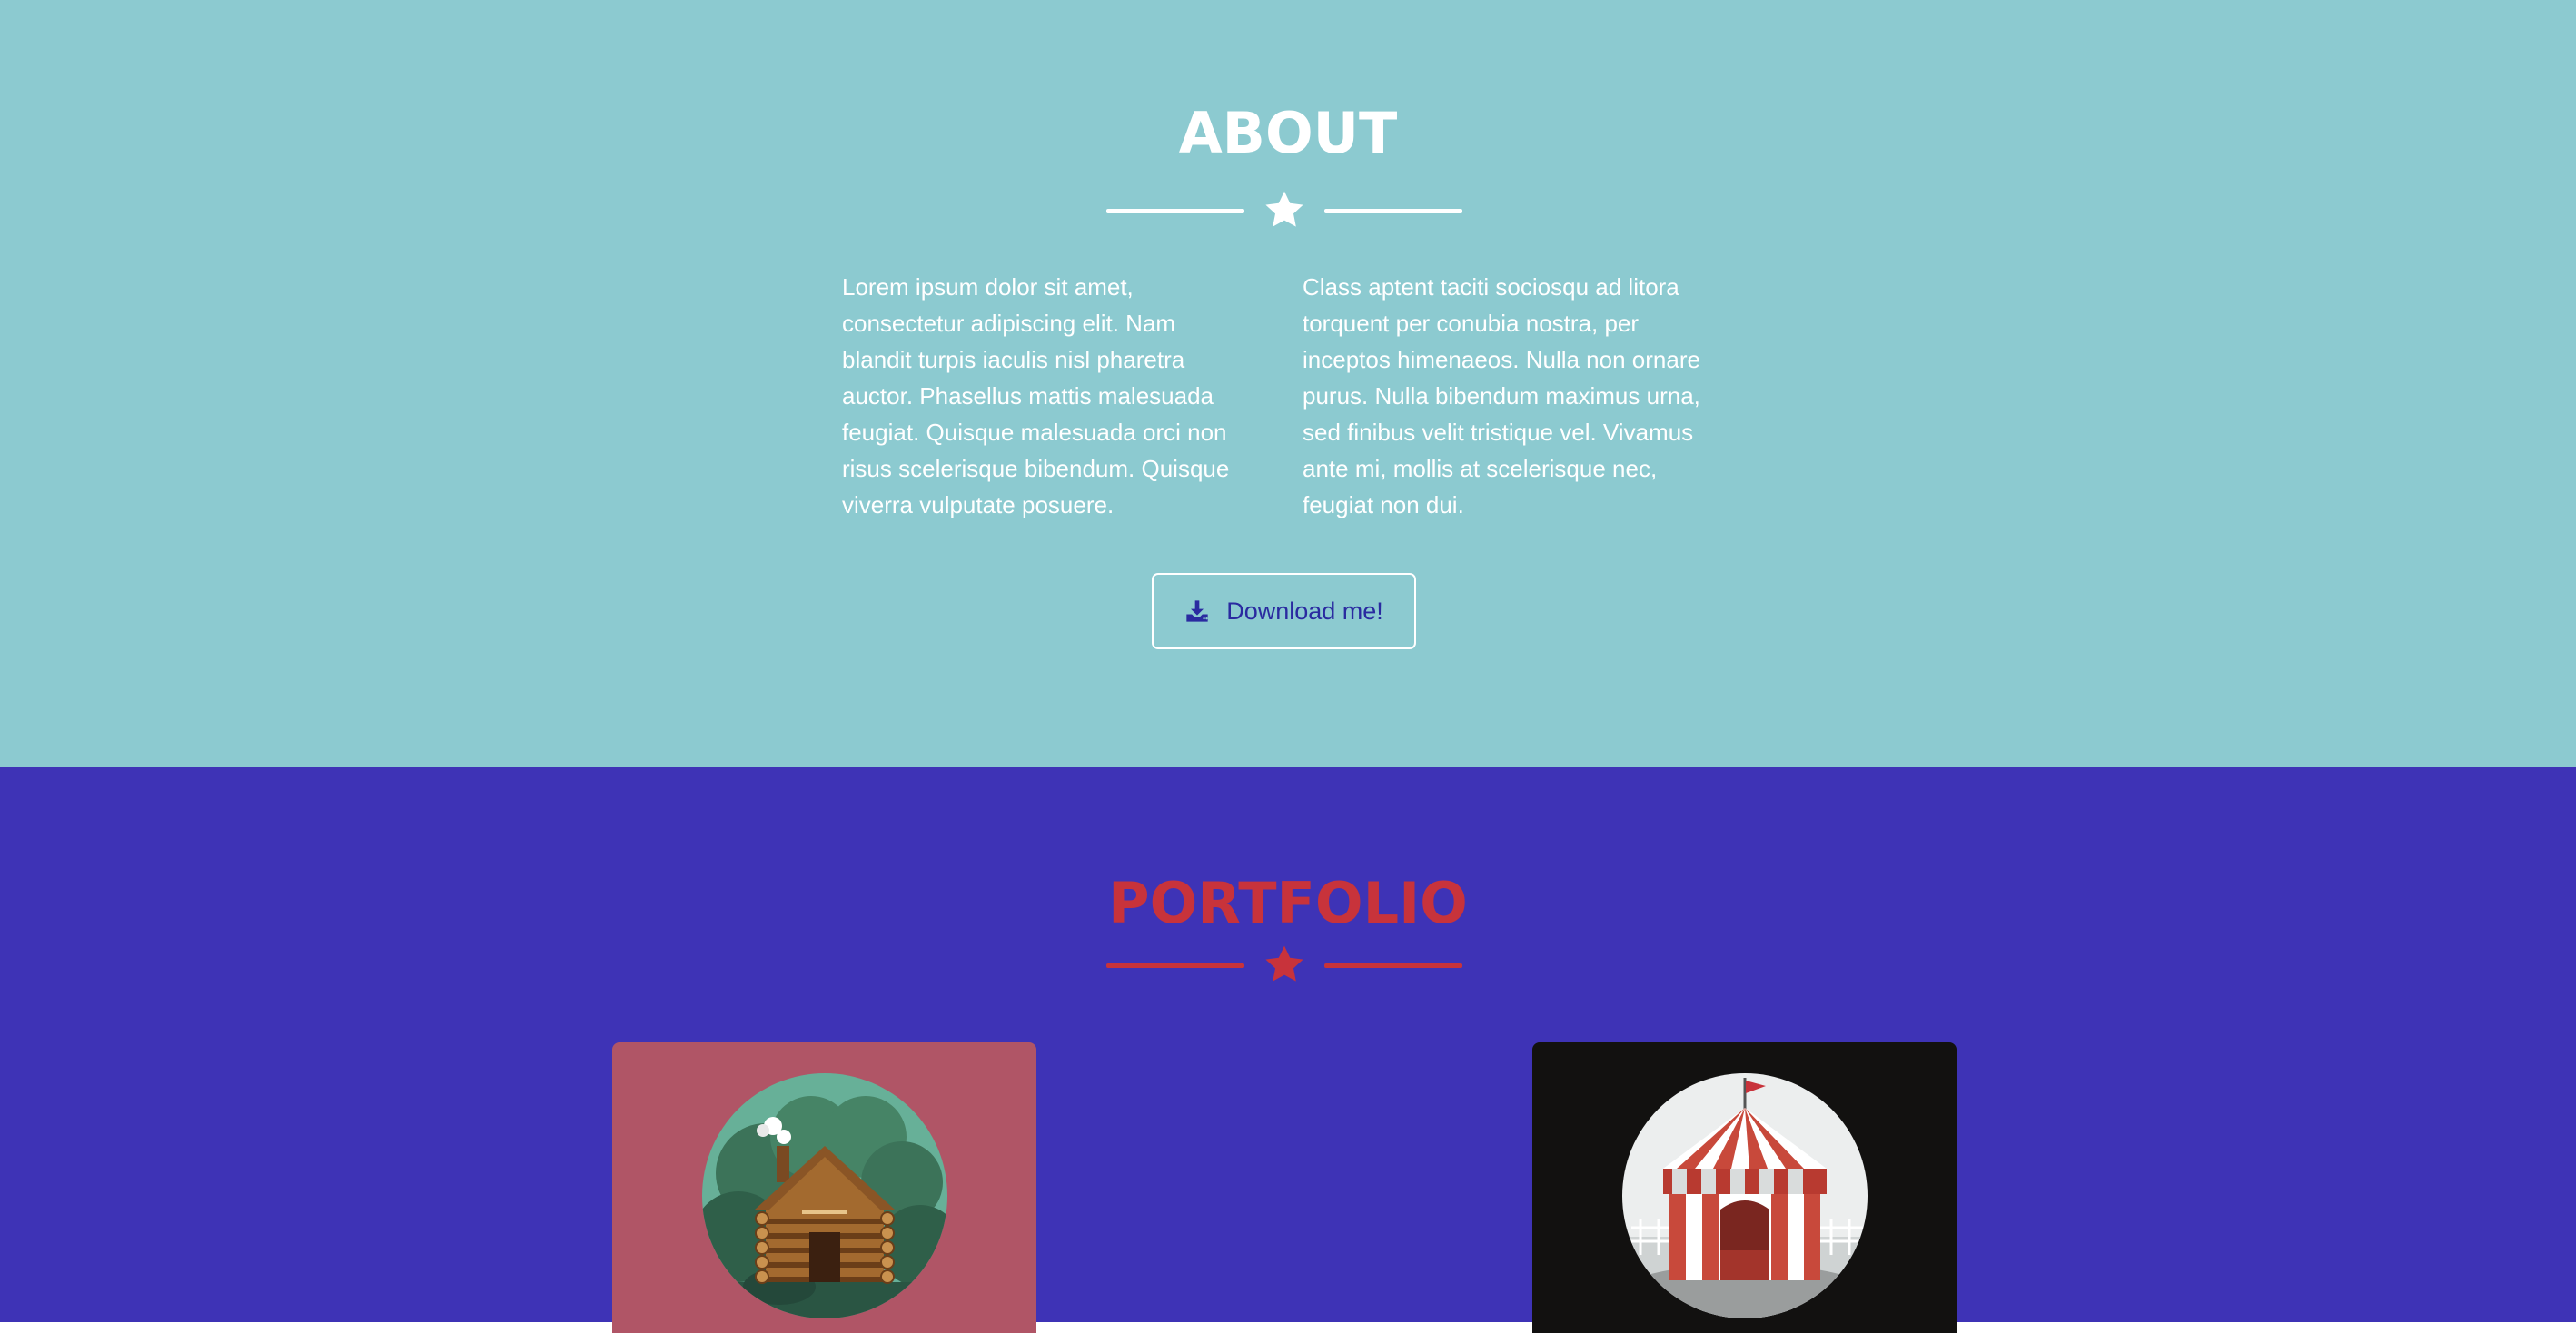  I want to click on about-title: ABOUT, so click(1288, 133).